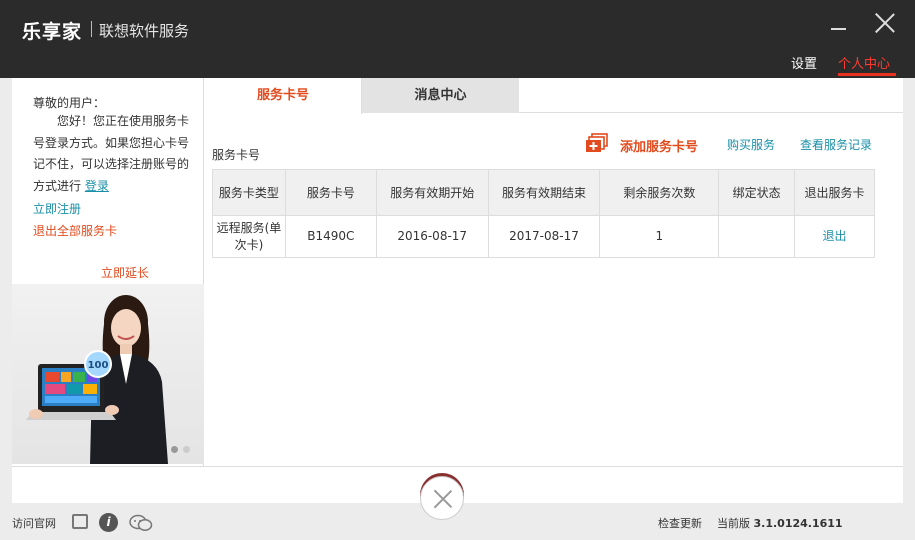 The image size is (915, 540). I want to click on check-update-link: 检查更新, so click(680, 523).